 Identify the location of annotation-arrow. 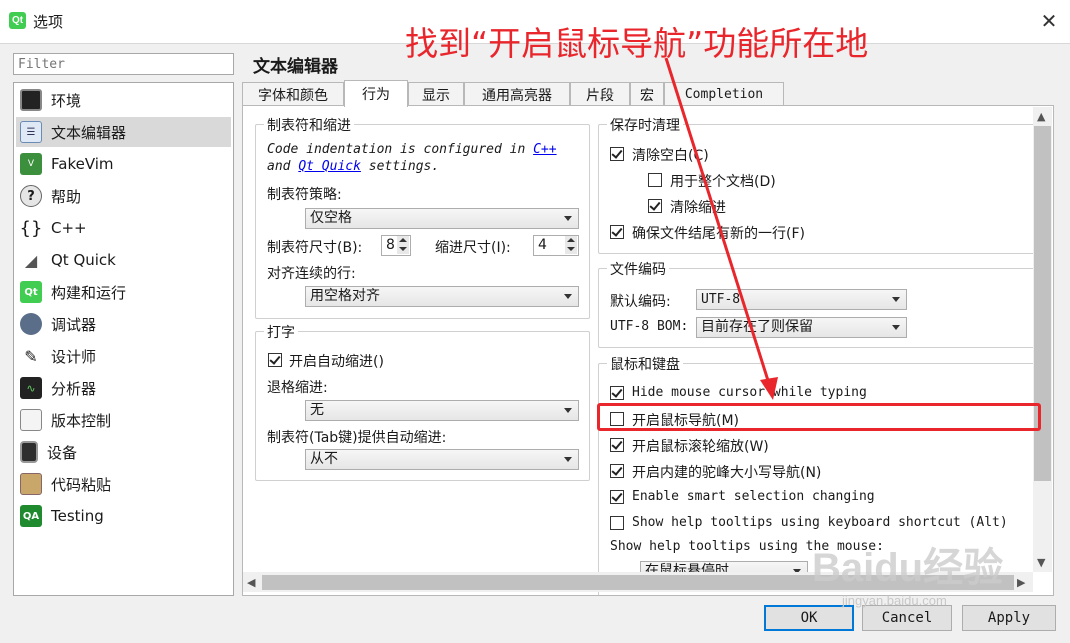
(721, 228).